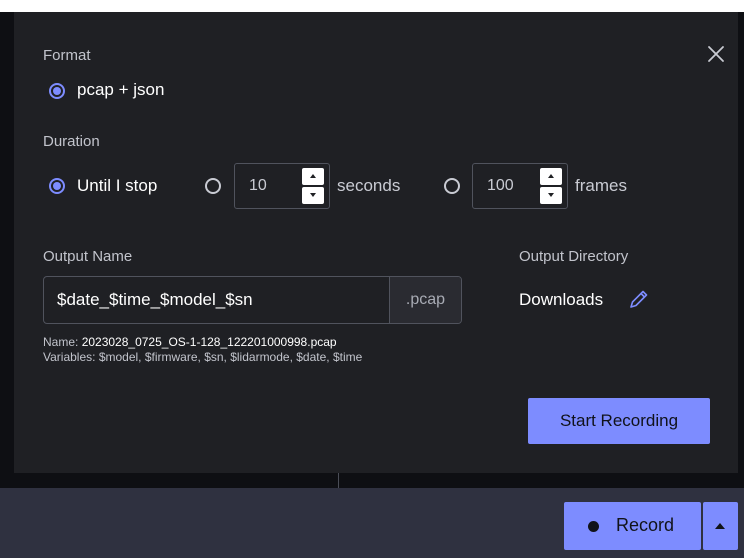  I want to click on output-directory-value: Downloads, so click(561, 299).